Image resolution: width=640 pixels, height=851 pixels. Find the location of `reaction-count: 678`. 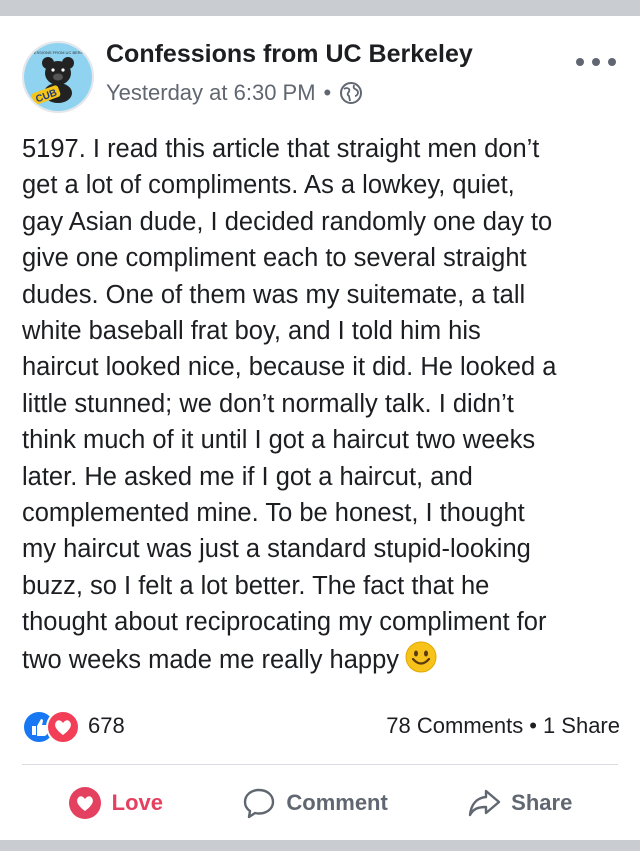

reaction-count: 678 is located at coordinates (106, 725).